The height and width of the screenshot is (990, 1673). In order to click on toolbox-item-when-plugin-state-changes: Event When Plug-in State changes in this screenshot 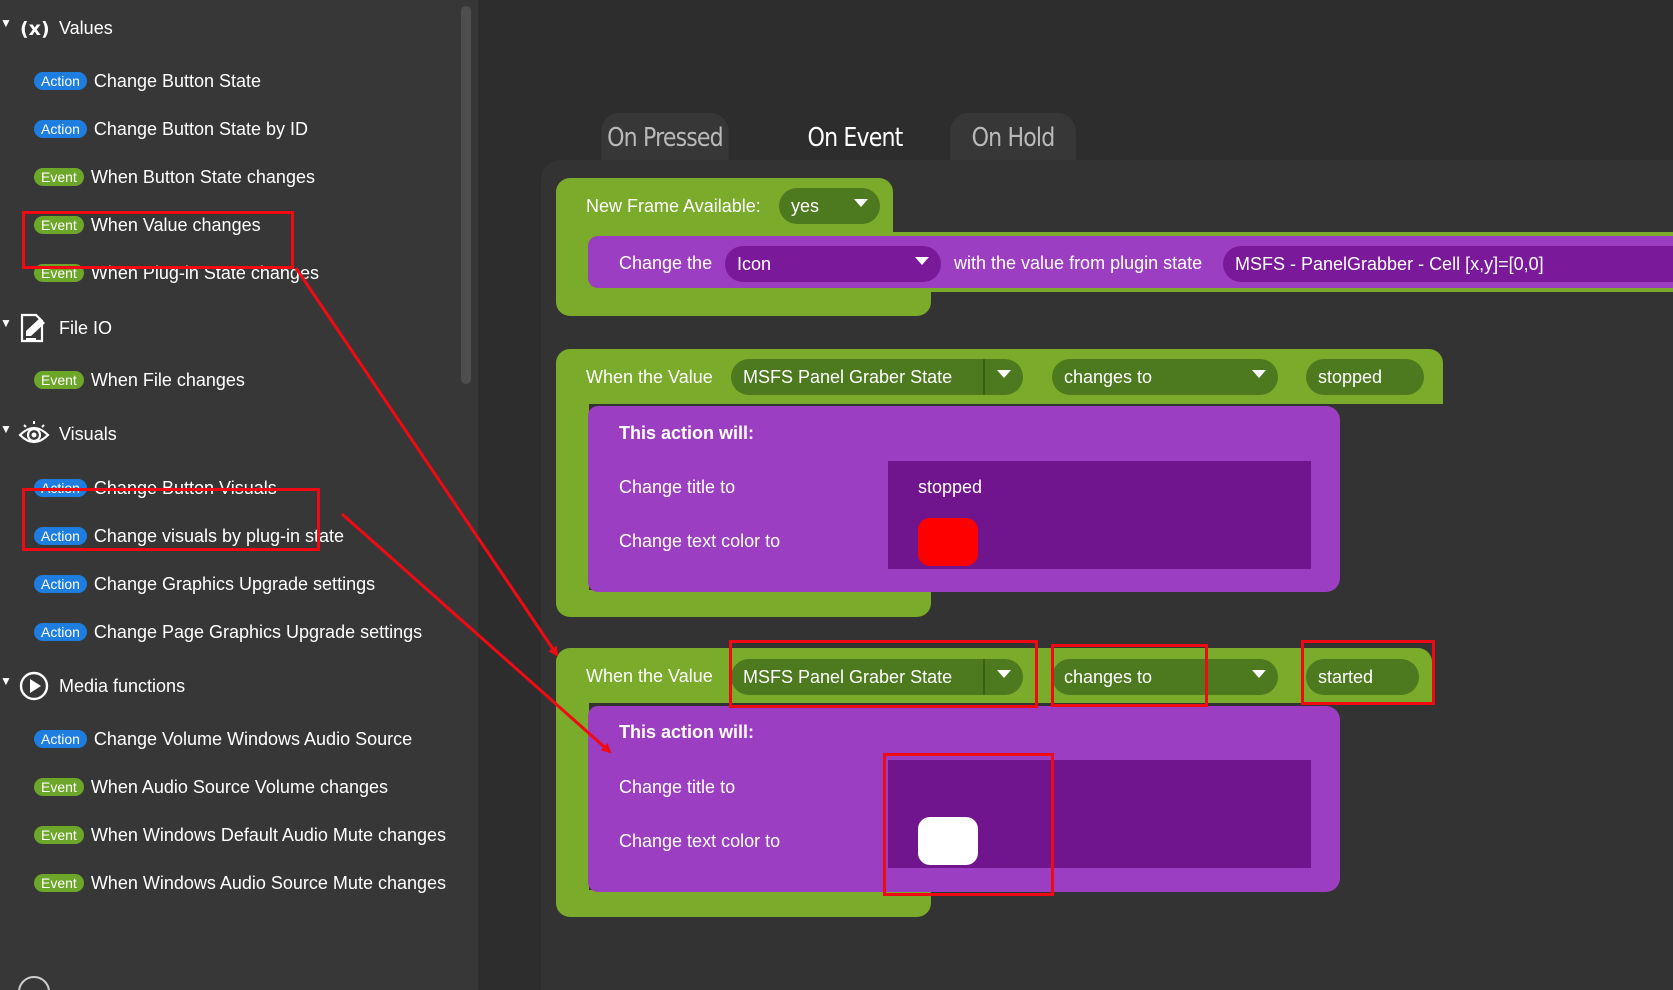, I will do `click(176, 273)`.